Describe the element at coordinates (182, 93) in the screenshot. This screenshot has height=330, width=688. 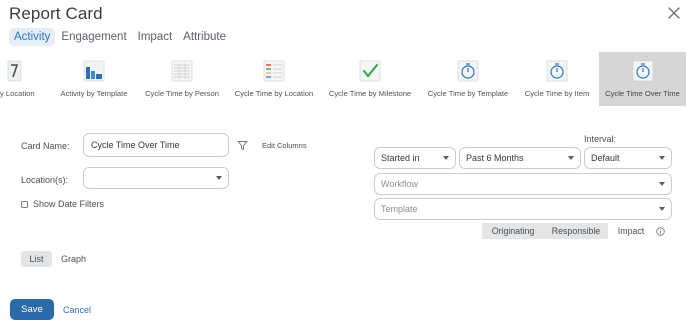
I see `report-card-label: Cycle Time by Person` at that location.